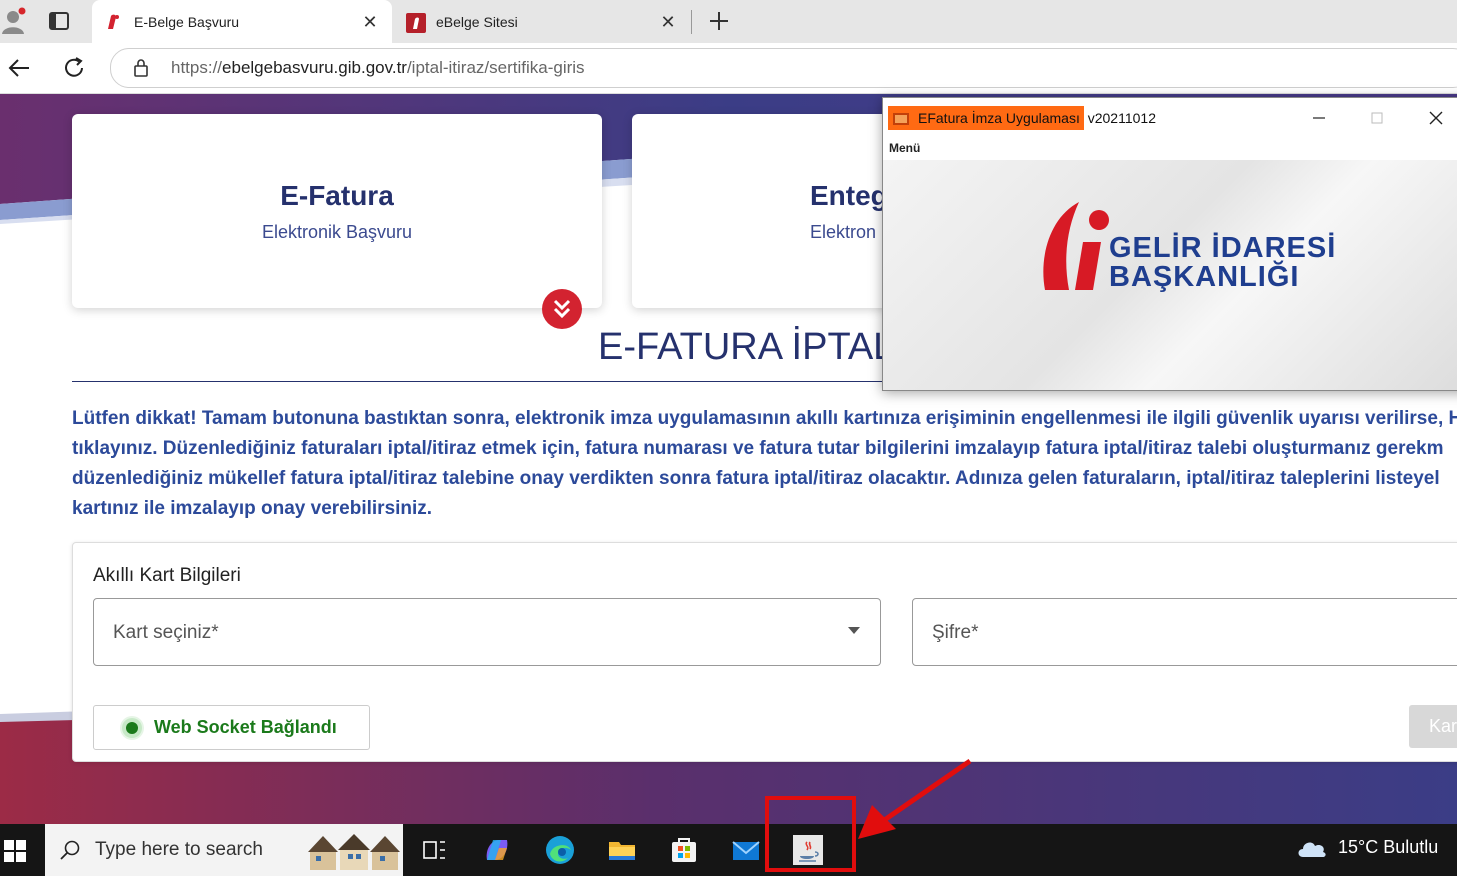 The image size is (1457, 877). What do you see at coordinates (416, 22) in the screenshot?
I see `ebelge-favicon-icon` at bounding box center [416, 22].